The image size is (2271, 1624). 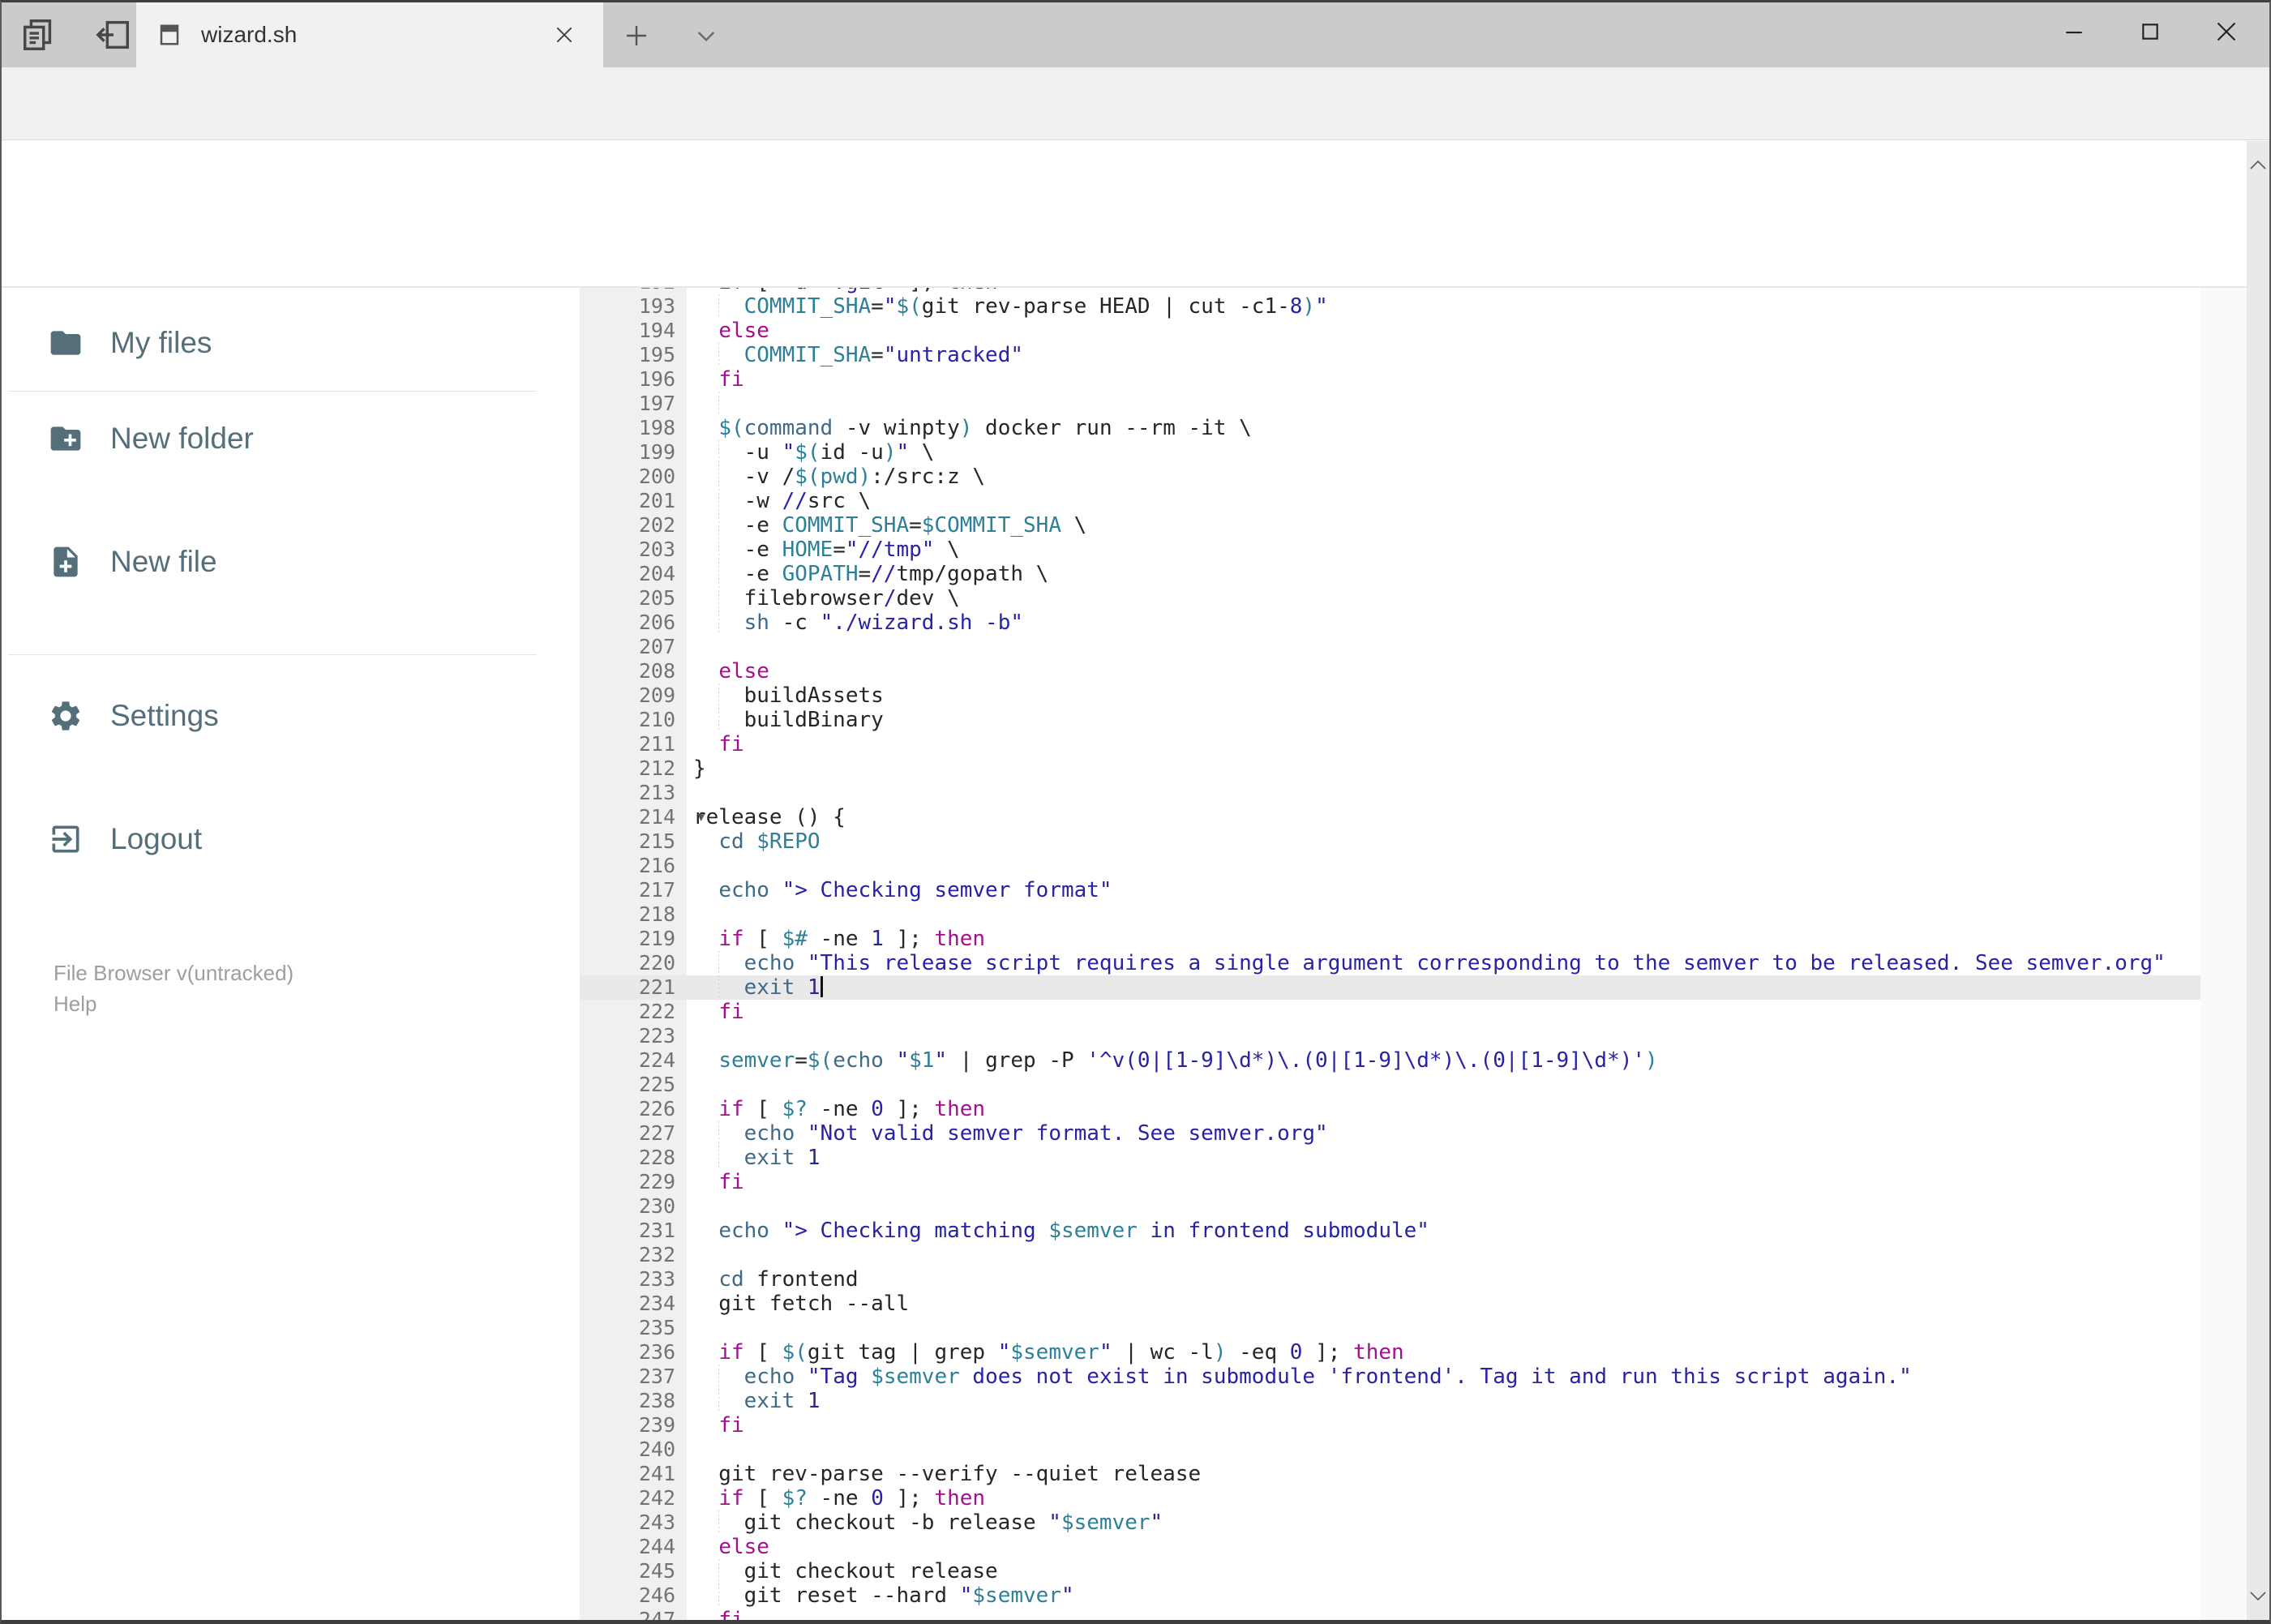 What do you see at coordinates (2258, 1597) in the screenshot?
I see `scroll-down-button` at bounding box center [2258, 1597].